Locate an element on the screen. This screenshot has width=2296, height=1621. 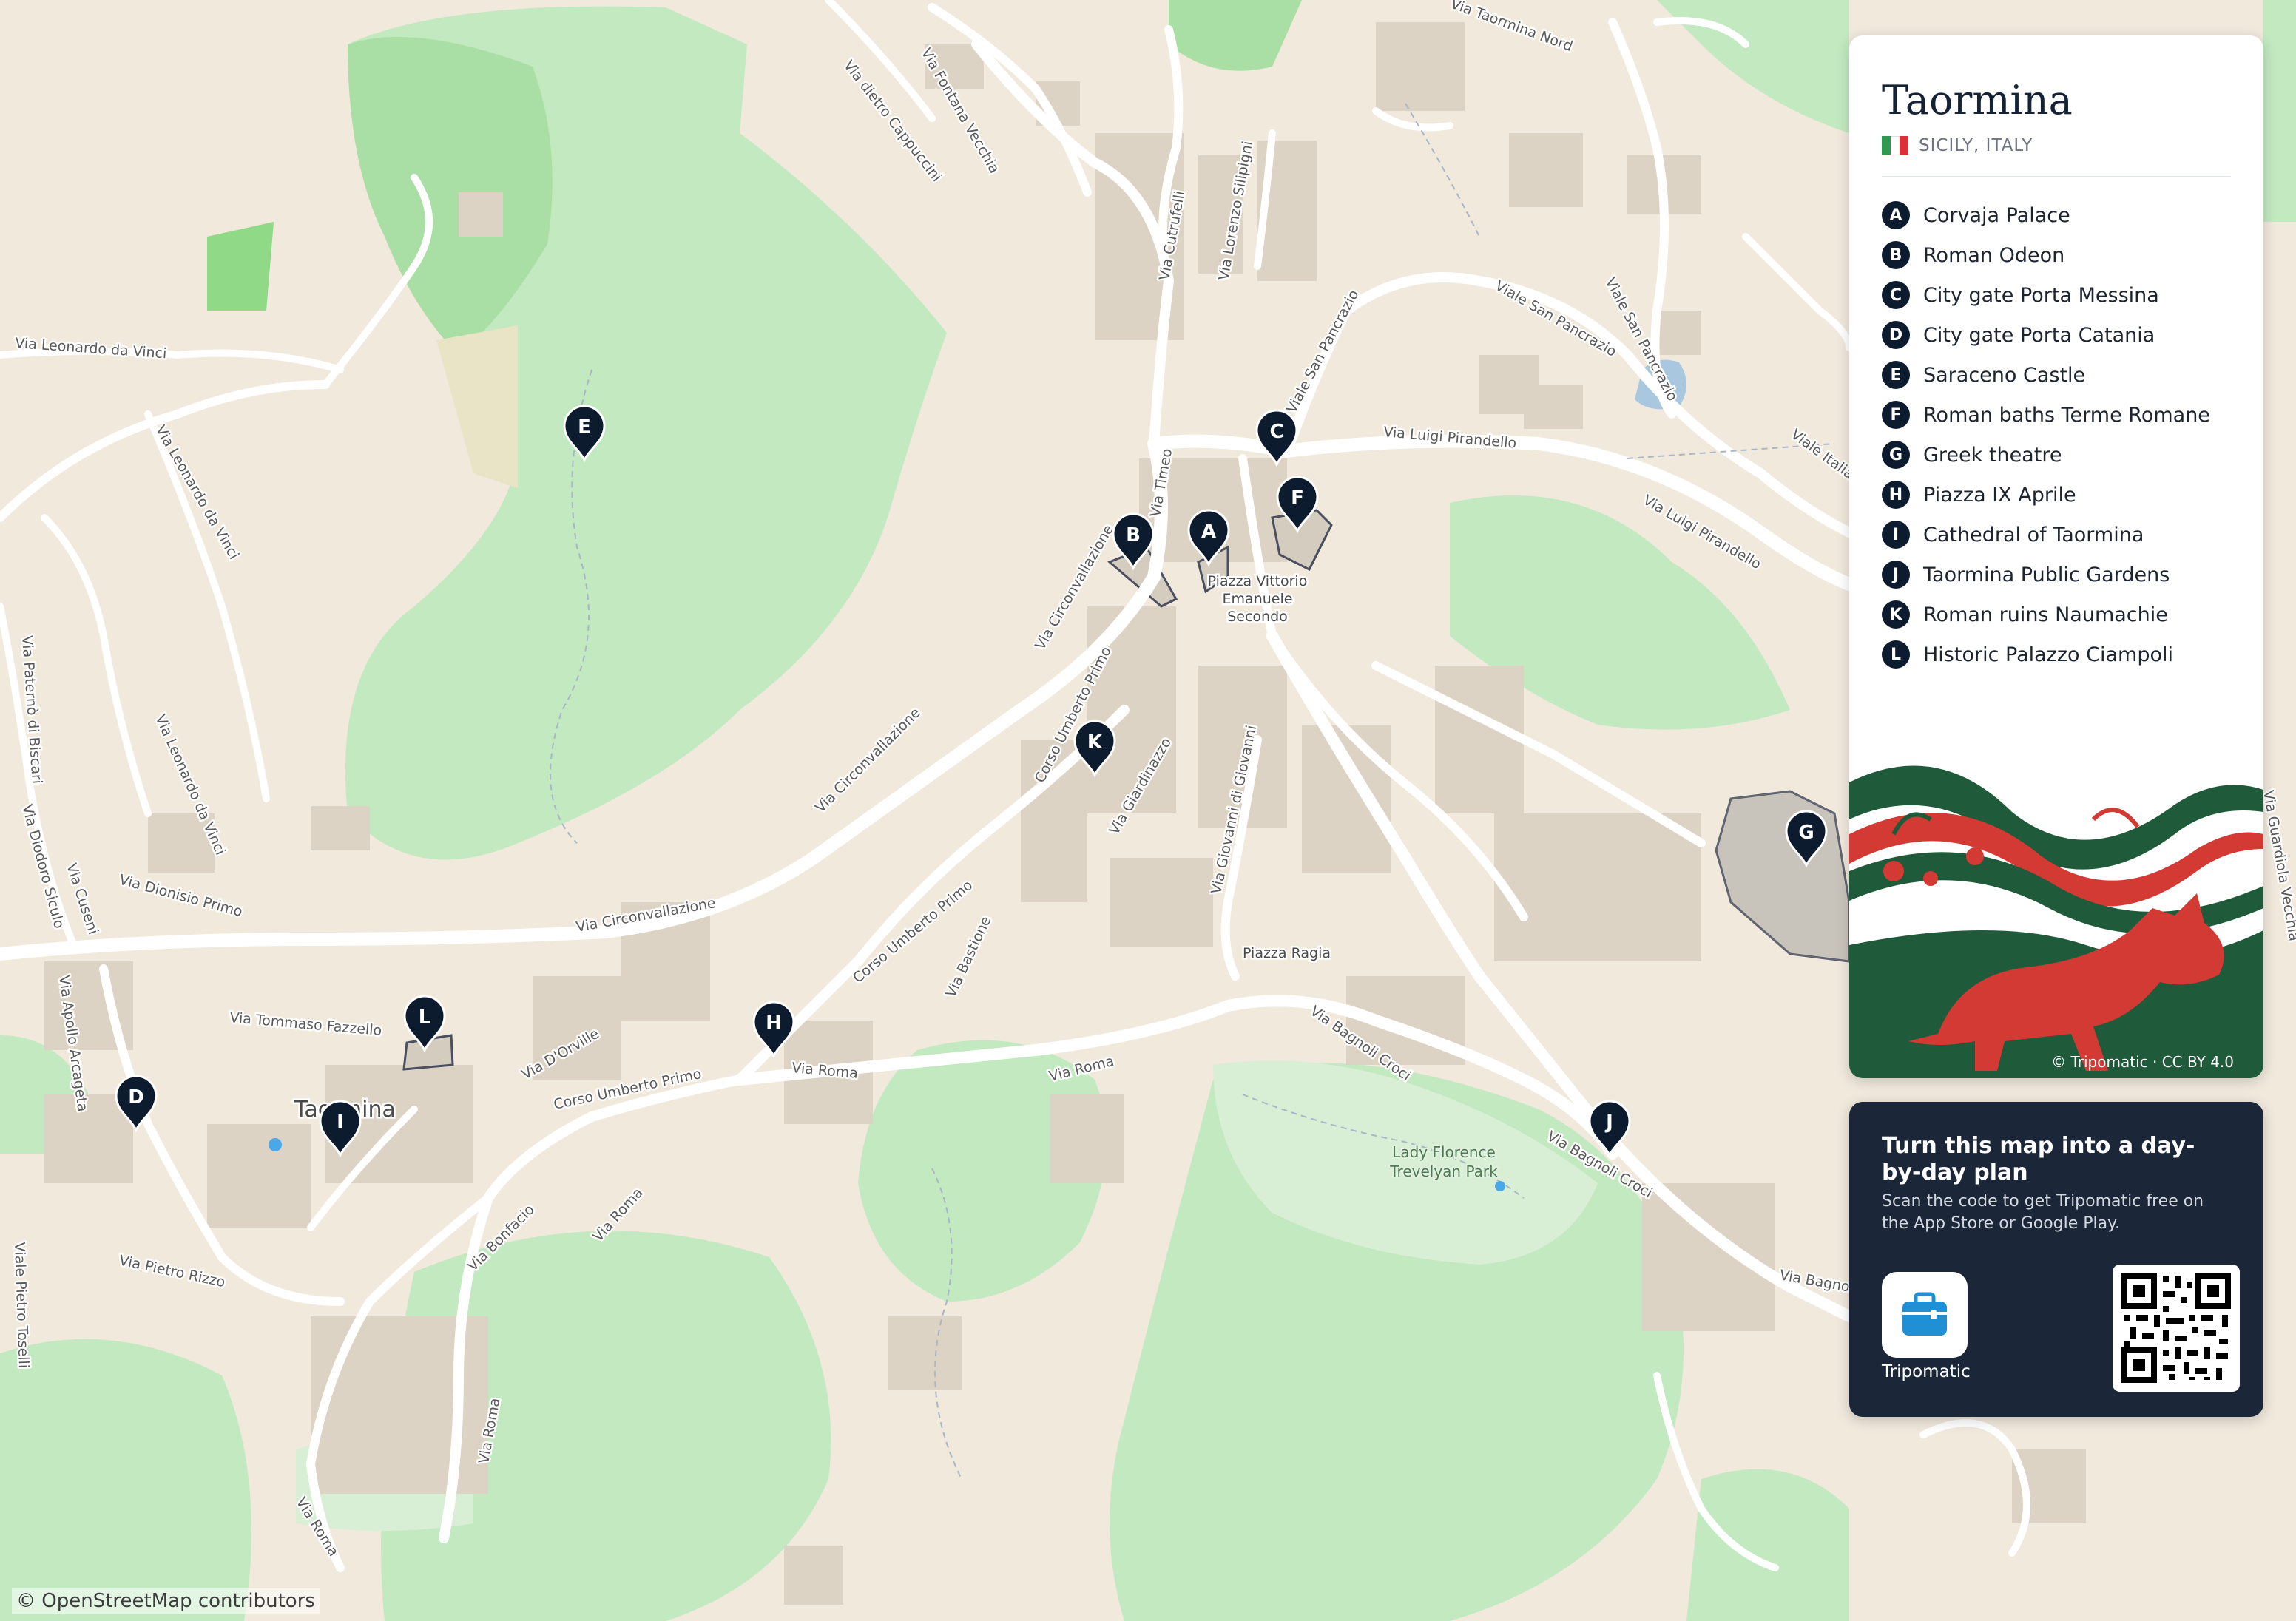
poi-letter-badge: K is located at coordinates (1896, 614).